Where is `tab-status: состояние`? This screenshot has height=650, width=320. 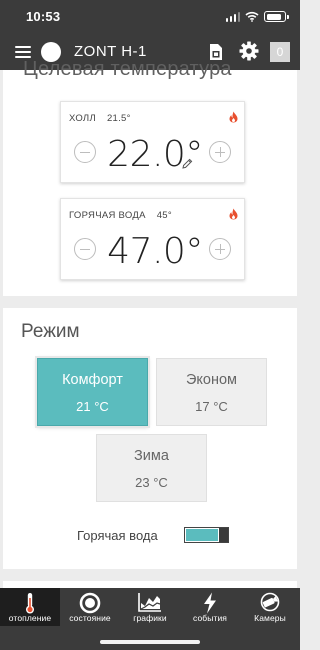 tab-status: состояние is located at coordinates (90, 607).